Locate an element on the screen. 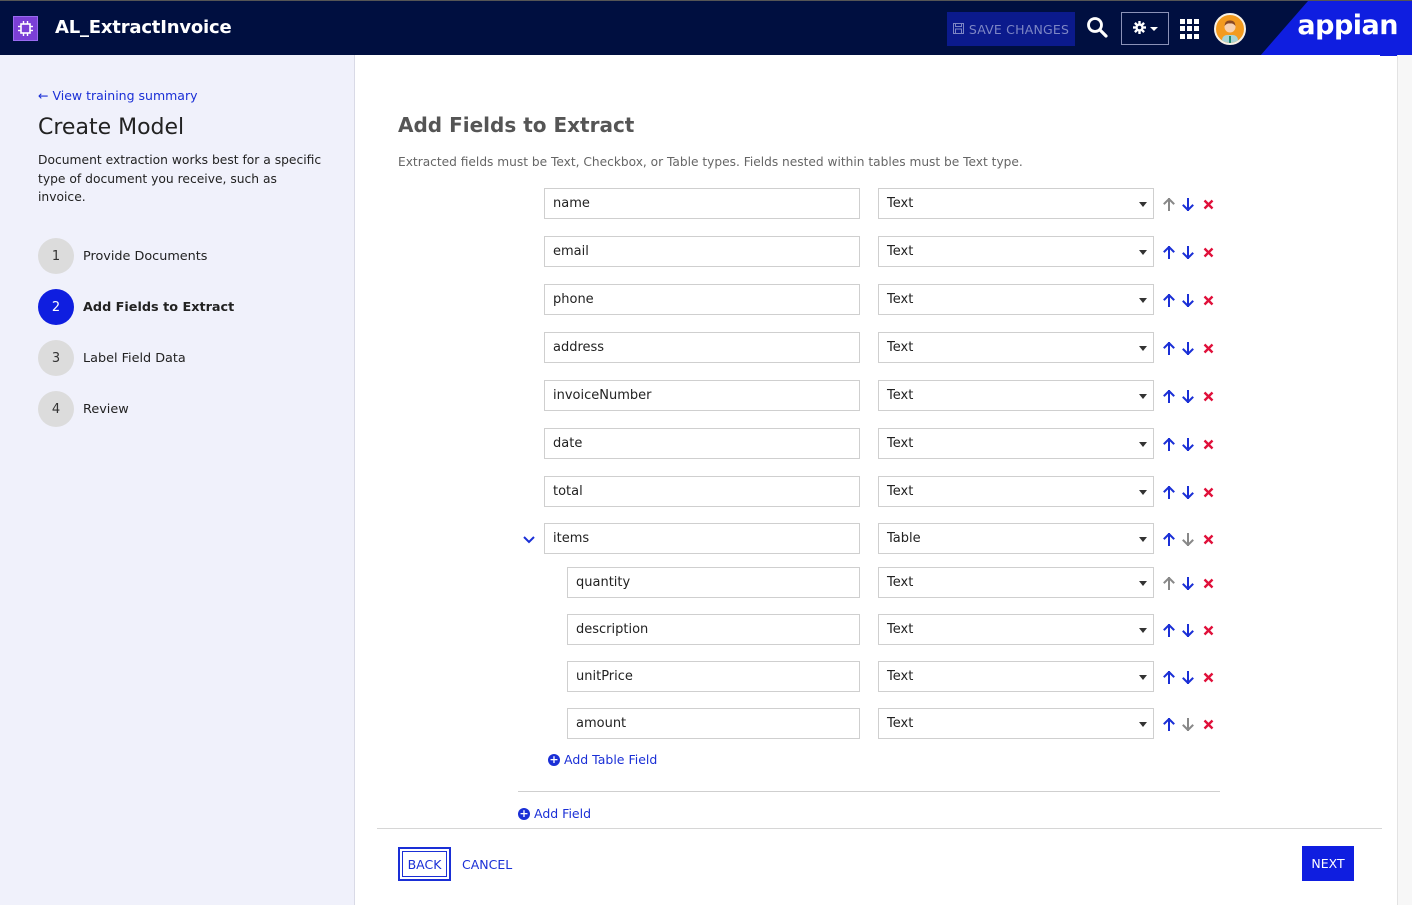 The width and height of the screenshot is (1412, 905). search-icon is located at coordinates (1099, 29).